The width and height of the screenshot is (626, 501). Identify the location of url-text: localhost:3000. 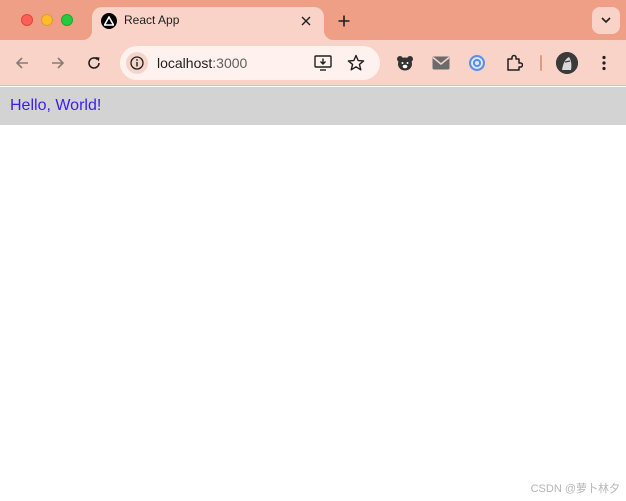
(202, 63).